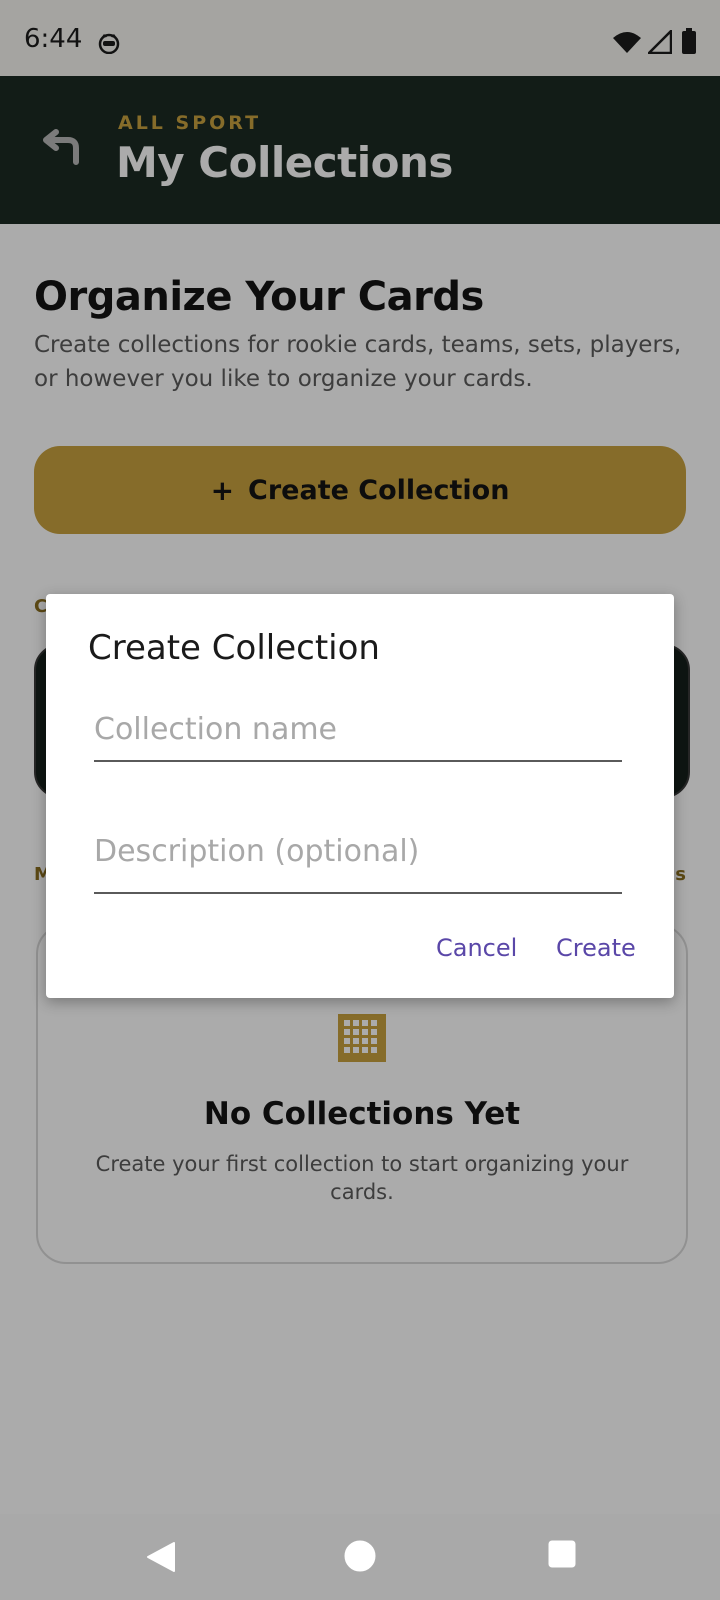 This screenshot has height=1600, width=720. What do you see at coordinates (596, 948) in the screenshot?
I see `create-button: Create` at bounding box center [596, 948].